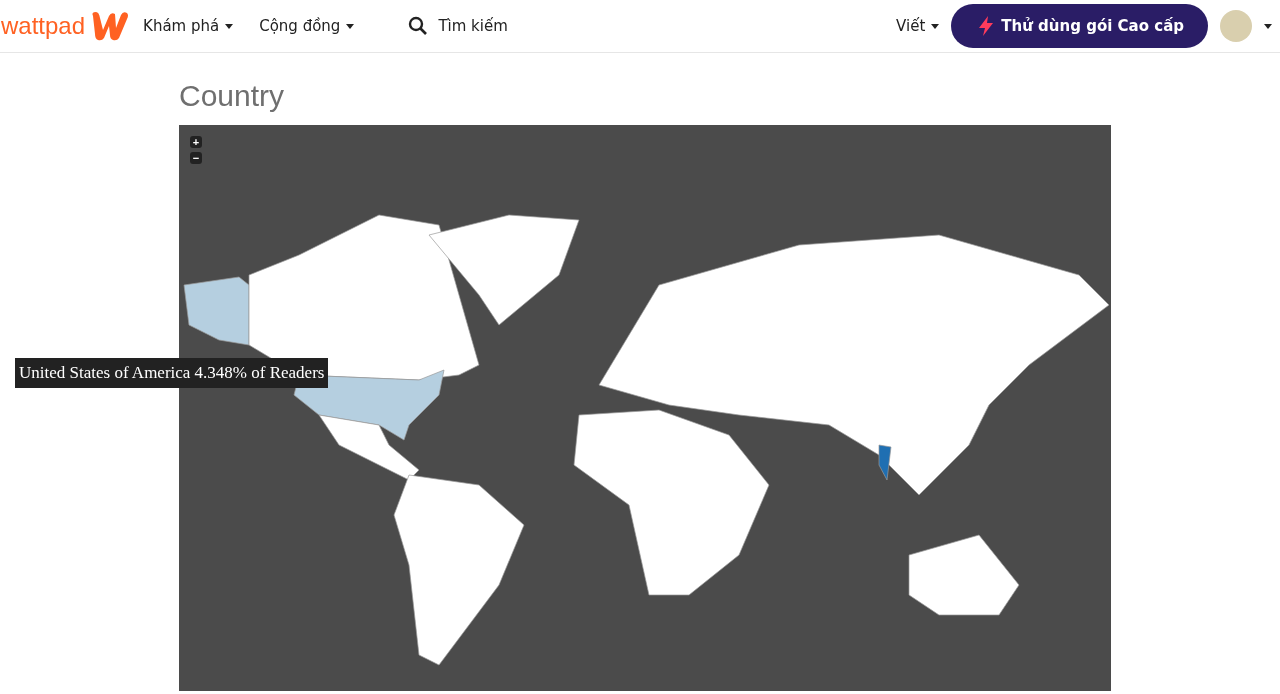 This screenshot has width=1280, height=694. What do you see at coordinates (986, 26) in the screenshot?
I see `lightning-icon` at bounding box center [986, 26].